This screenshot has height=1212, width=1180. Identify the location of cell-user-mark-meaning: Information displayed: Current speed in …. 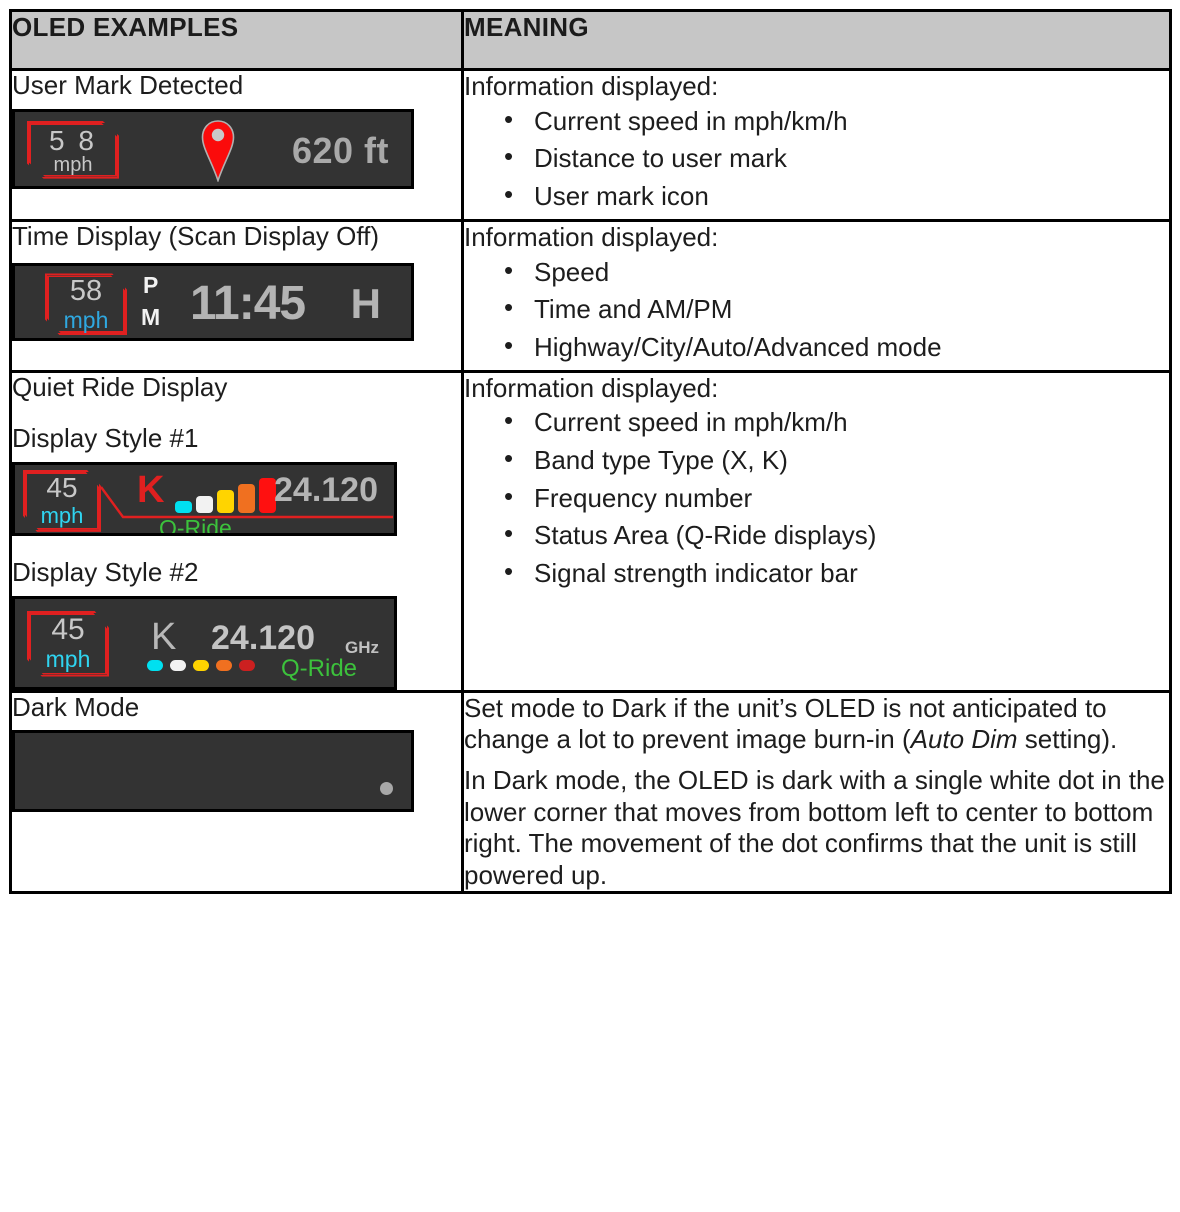
(816, 145).